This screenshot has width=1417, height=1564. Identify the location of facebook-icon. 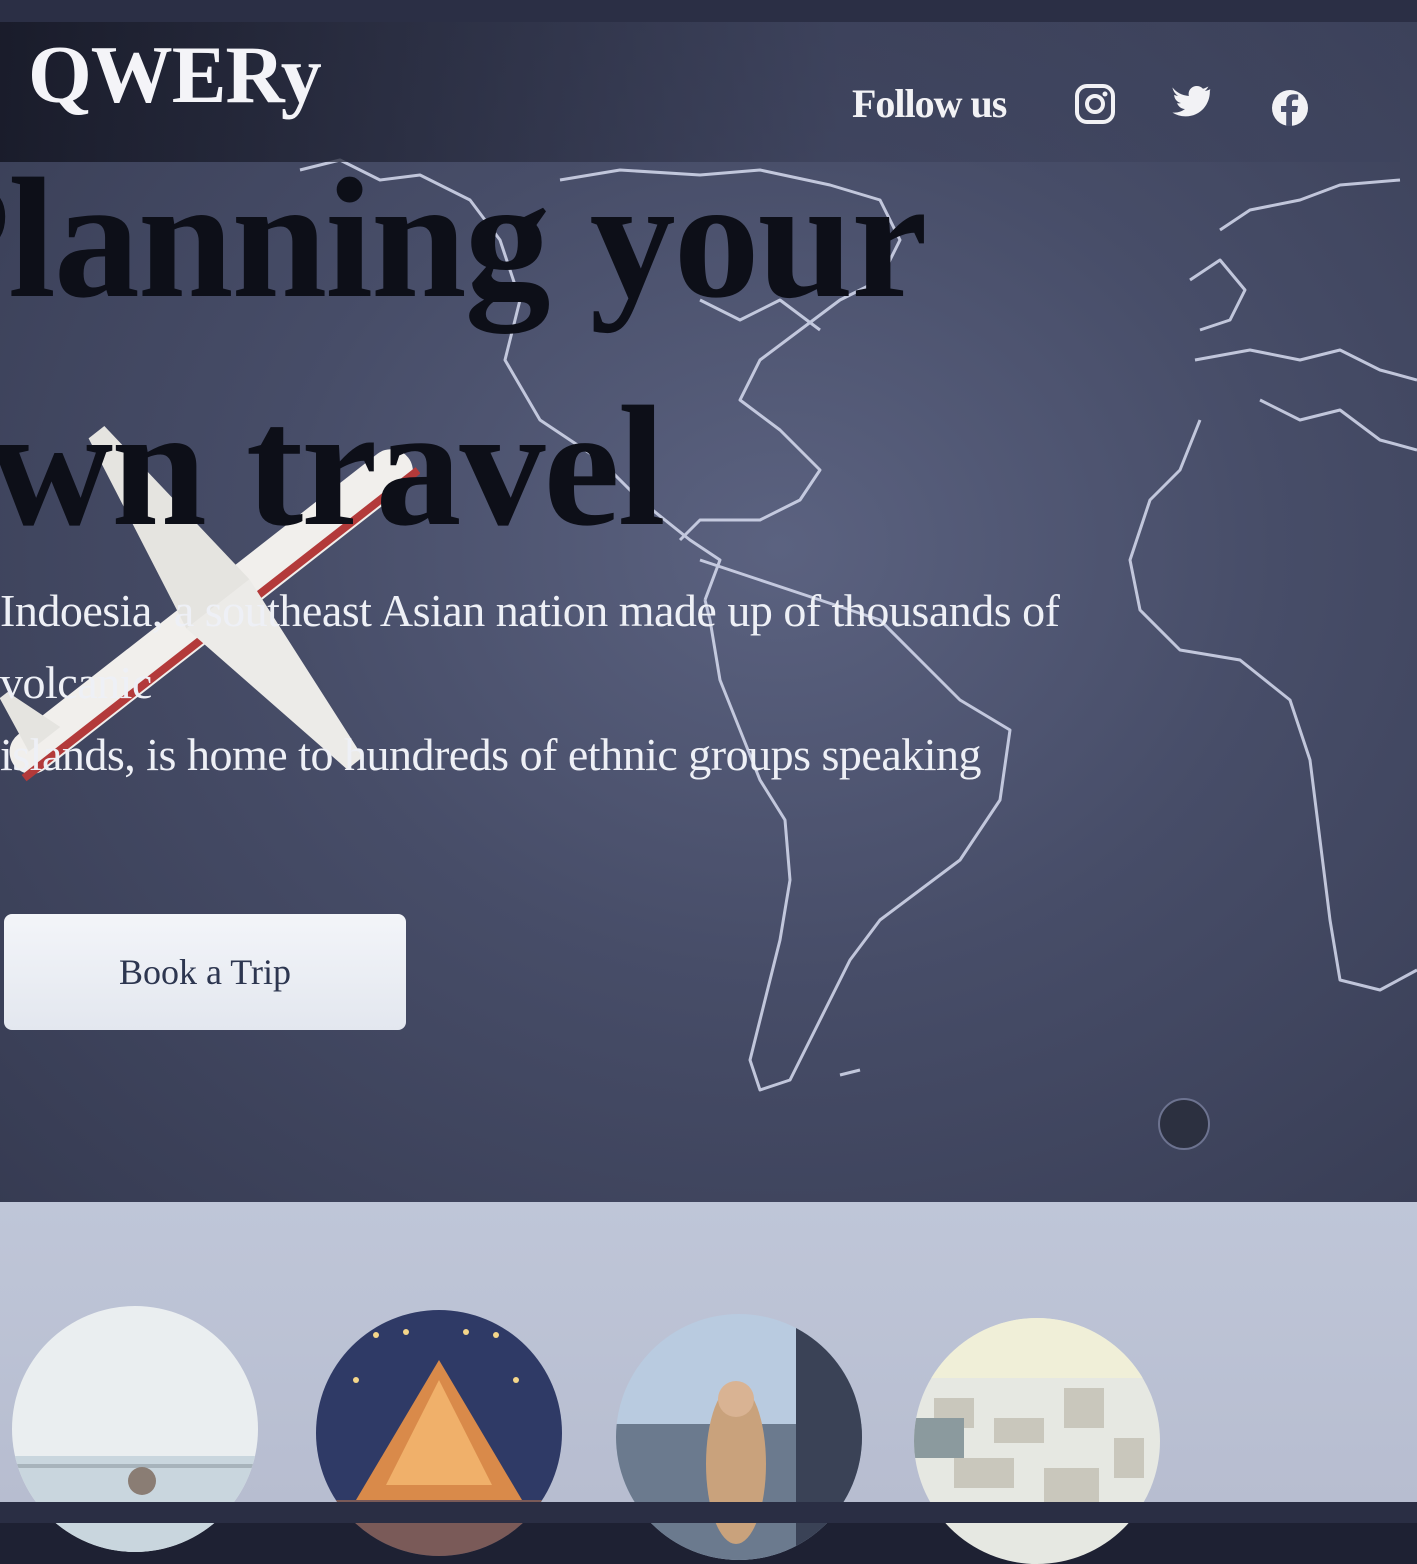
(1290, 108).